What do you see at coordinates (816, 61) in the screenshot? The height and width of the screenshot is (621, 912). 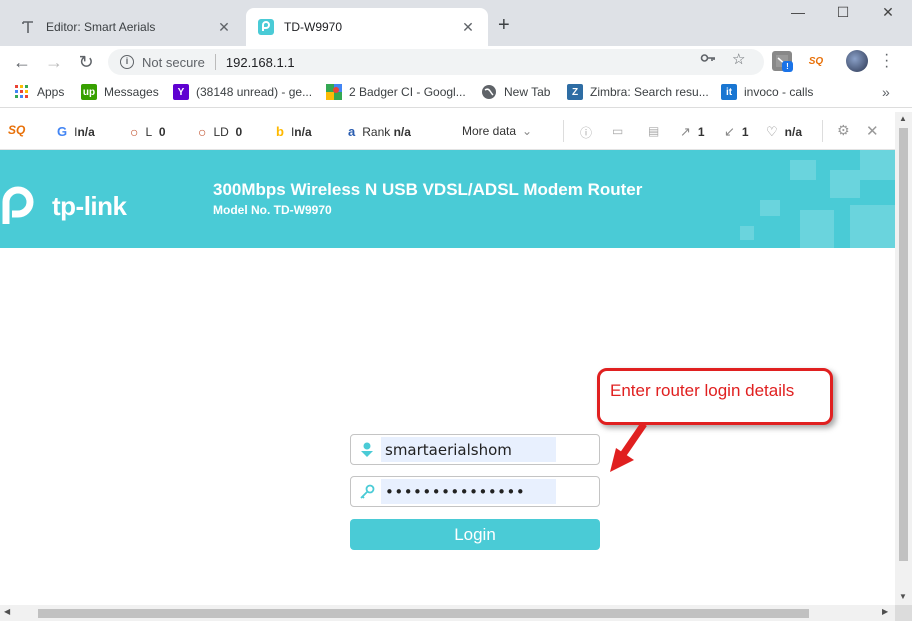 I see `seoquake-icon: SQ` at bounding box center [816, 61].